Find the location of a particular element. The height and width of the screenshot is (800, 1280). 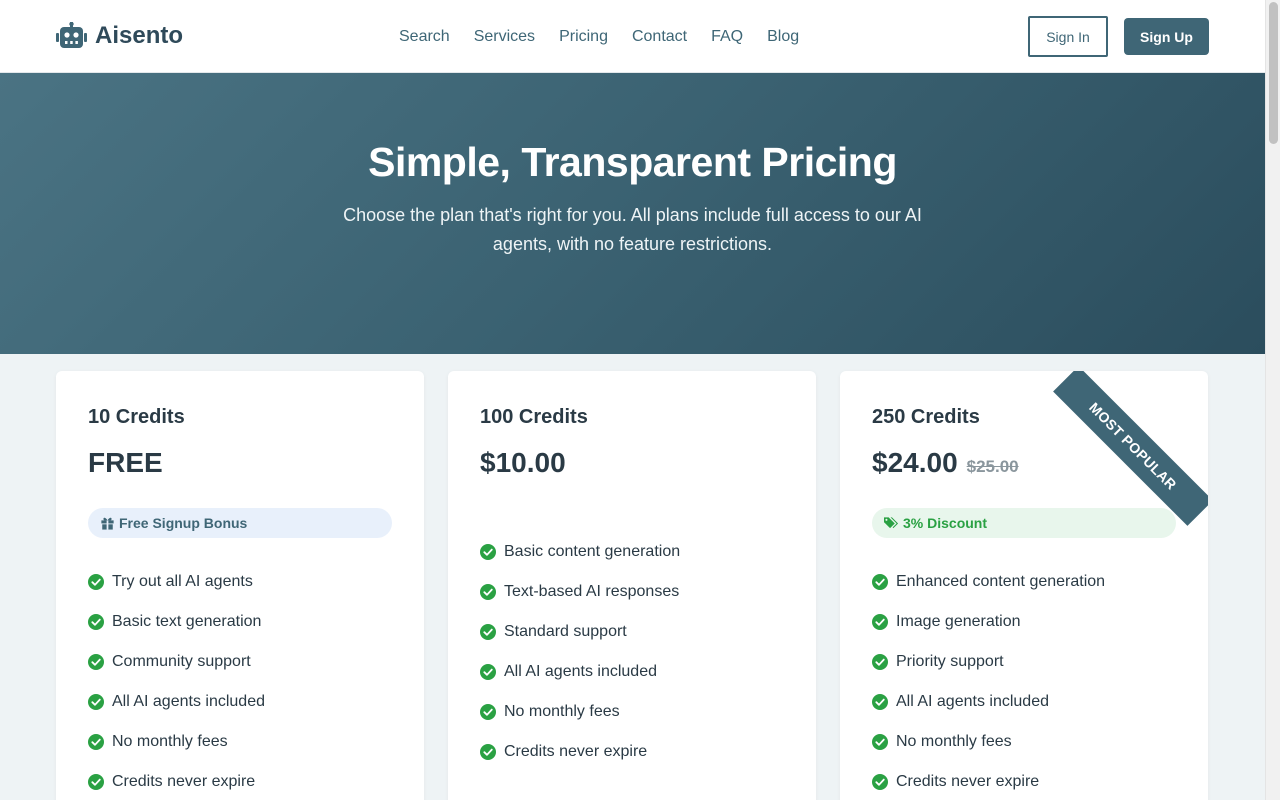

plan-title: 250 Credits is located at coordinates (926, 417).